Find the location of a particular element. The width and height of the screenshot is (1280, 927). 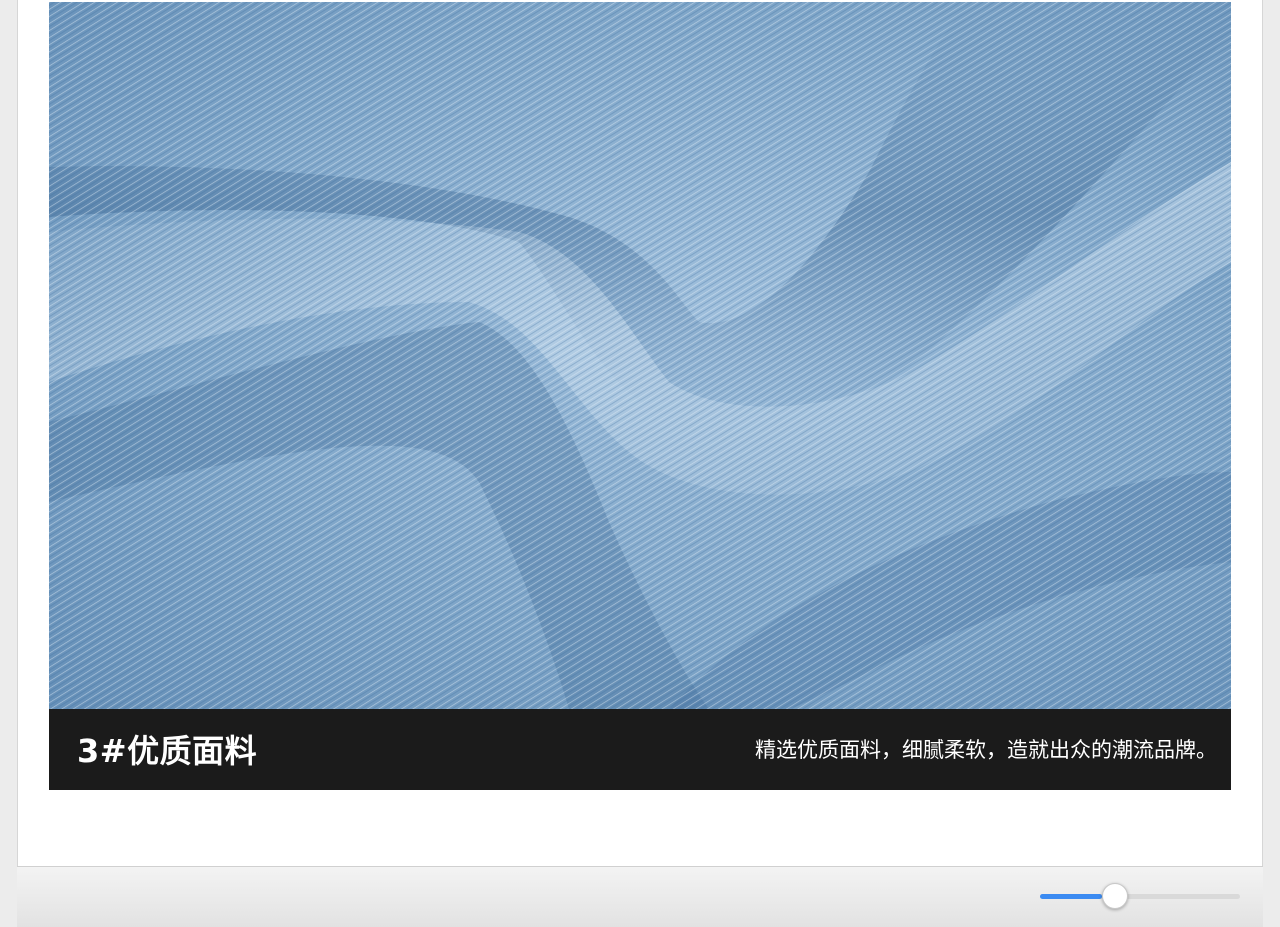

slider-fill is located at coordinates (1071, 896).